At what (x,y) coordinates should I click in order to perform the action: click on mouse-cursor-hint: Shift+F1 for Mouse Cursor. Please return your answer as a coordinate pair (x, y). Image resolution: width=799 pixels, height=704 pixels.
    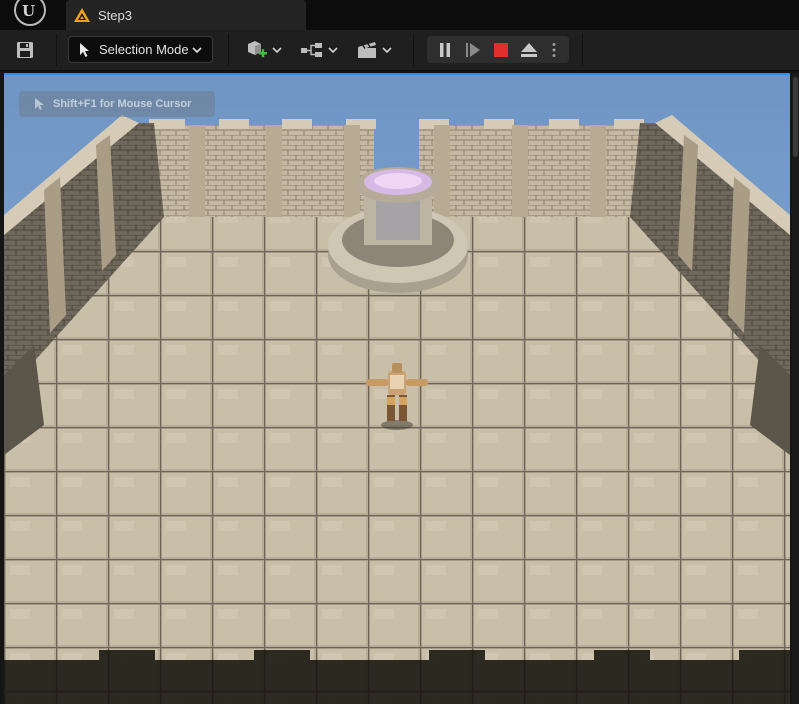
    Looking at the image, I should click on (117, 104).